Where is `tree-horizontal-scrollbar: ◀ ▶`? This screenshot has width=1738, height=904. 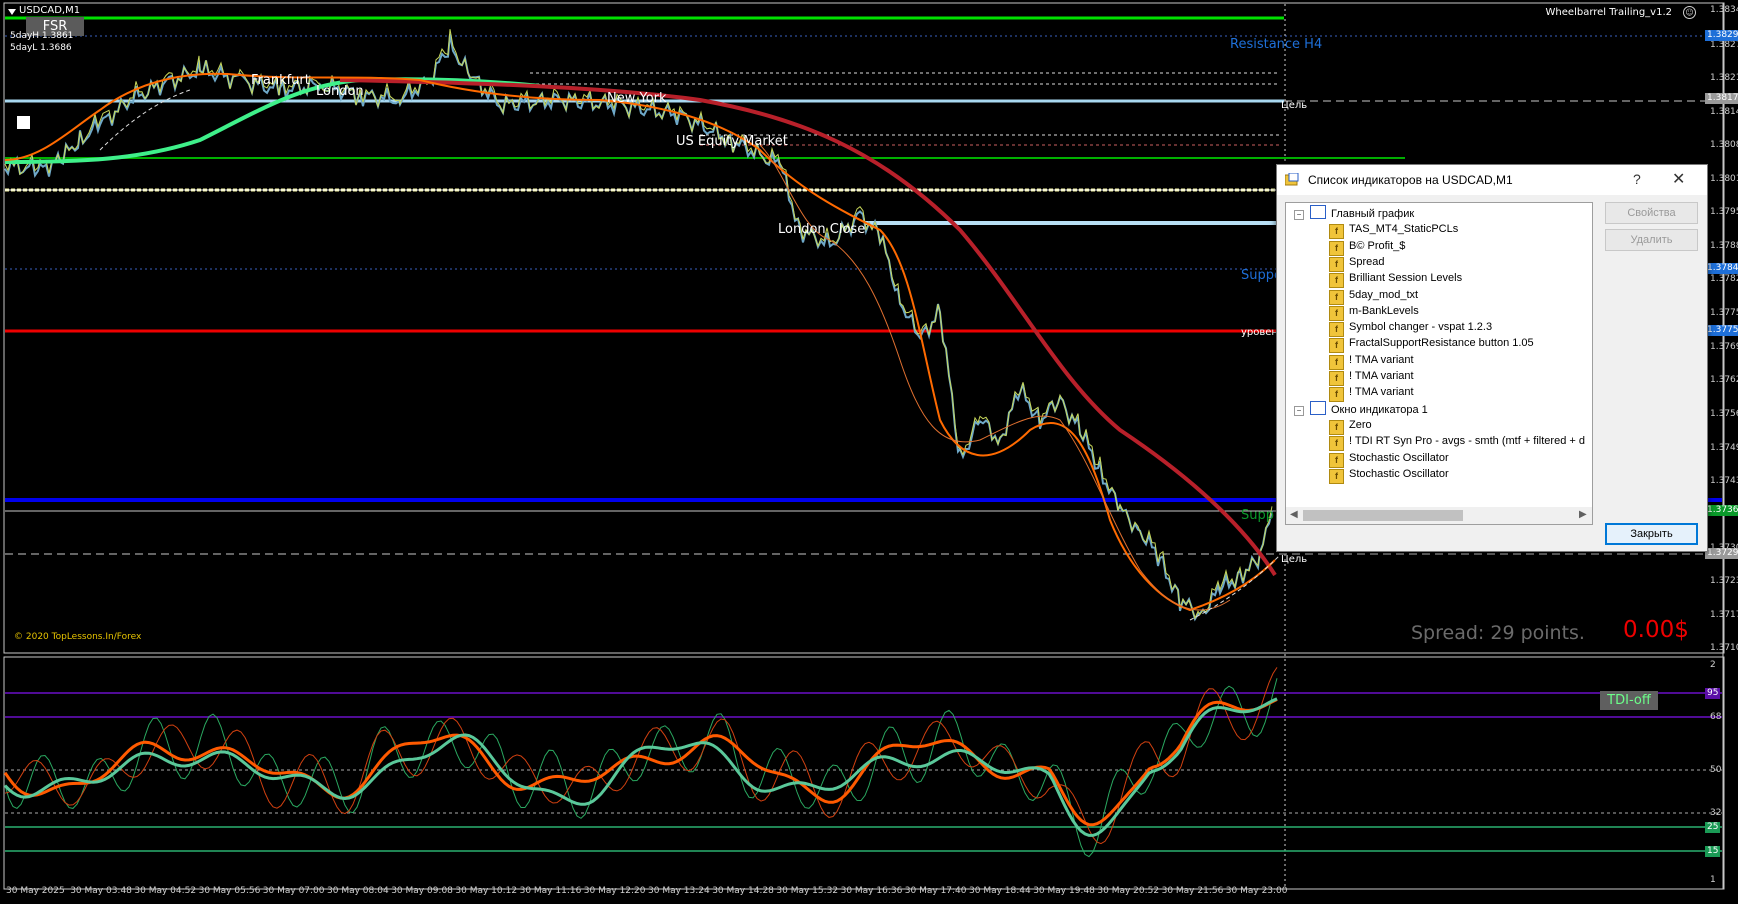 tree-horizontal-scrollbar: ◀ ▶ is located at coordinates (1439, 516).